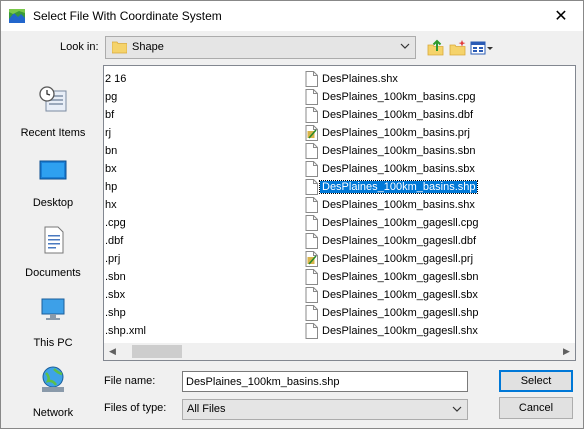 The width and height of the screenshot is (584, 429). I want to click on file-row-left: bx, so click(199, 169).